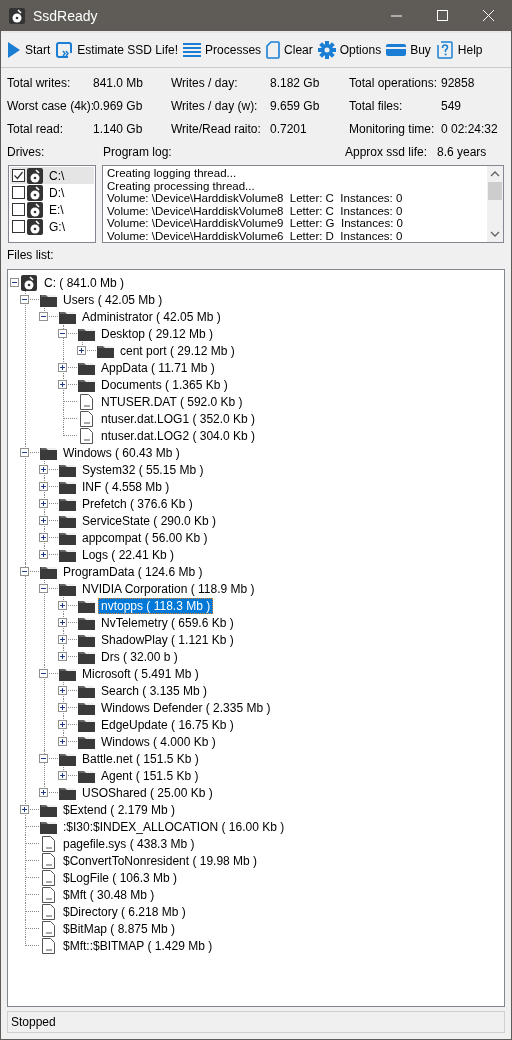 Image resolution: width=512 pixels, height=1040 pixels. I want to click on drive-item: G:\, so click(52, 226).